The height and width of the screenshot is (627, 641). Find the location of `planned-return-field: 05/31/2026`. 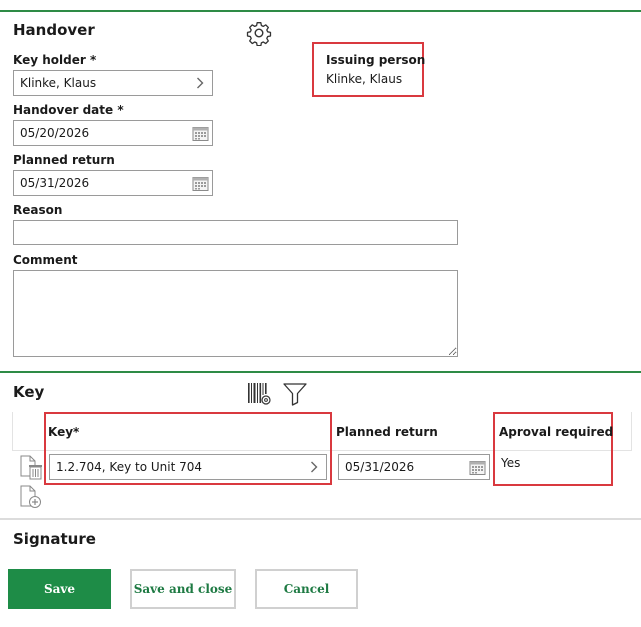

planned-return-field: 05/31/2026 is located at coordinates (113, 183).